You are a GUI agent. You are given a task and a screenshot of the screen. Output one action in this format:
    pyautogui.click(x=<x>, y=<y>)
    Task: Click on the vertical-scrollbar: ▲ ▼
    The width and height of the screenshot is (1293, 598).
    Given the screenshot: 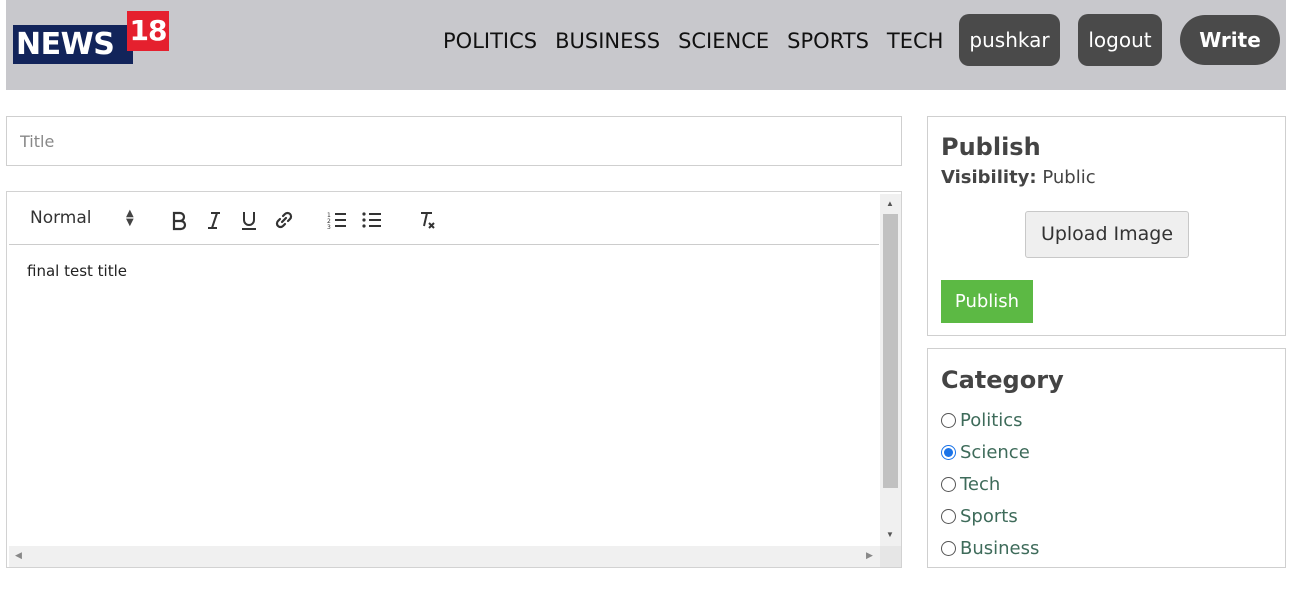 What is the action you would take?
    pyautogui.click(x=890, y=370)
    